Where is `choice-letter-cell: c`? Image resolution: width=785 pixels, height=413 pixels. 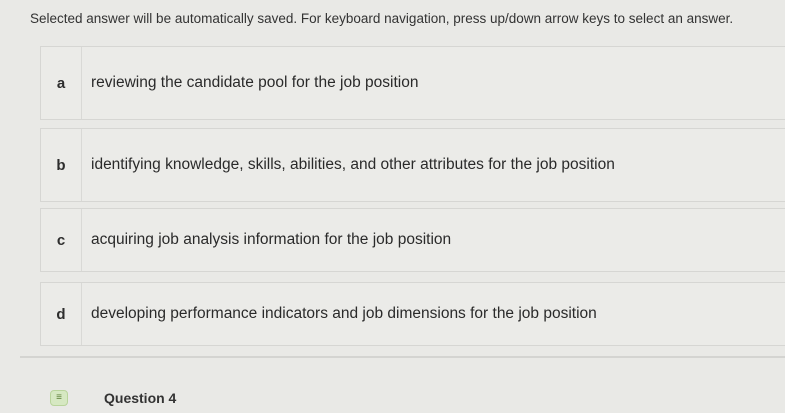 choice-letter-cell: c is located at coordinates (61, 240).